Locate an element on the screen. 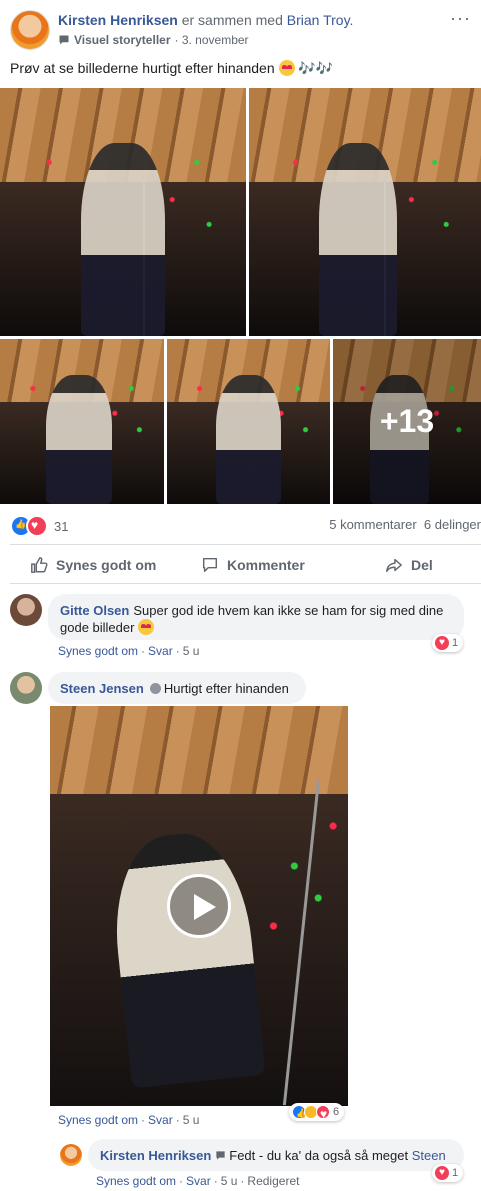 Image resolution: width=481 pixels, height=1191 pixels. like-button: Synes godt om is located at coordinates (93, 565).